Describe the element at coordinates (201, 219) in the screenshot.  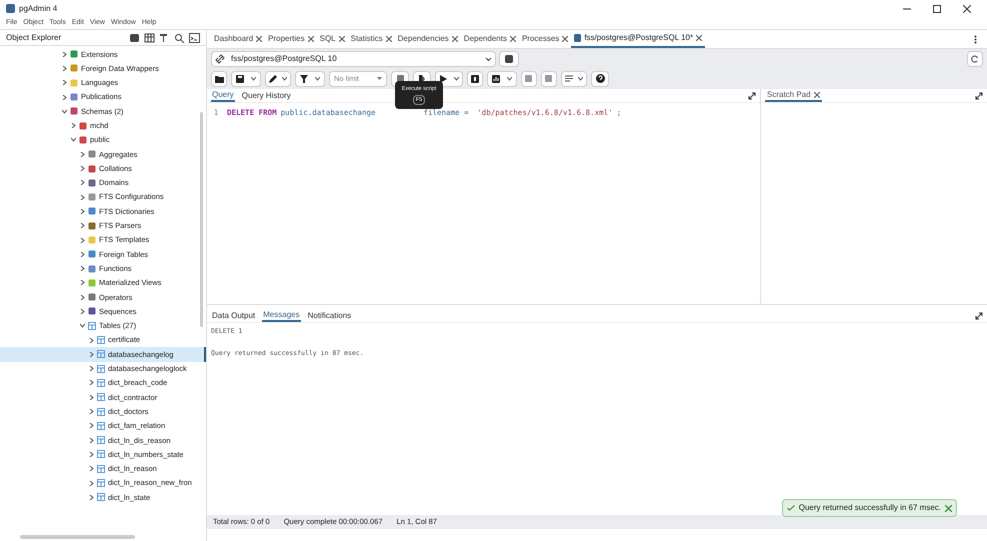
I see `vertical-scrollbar` at that location.